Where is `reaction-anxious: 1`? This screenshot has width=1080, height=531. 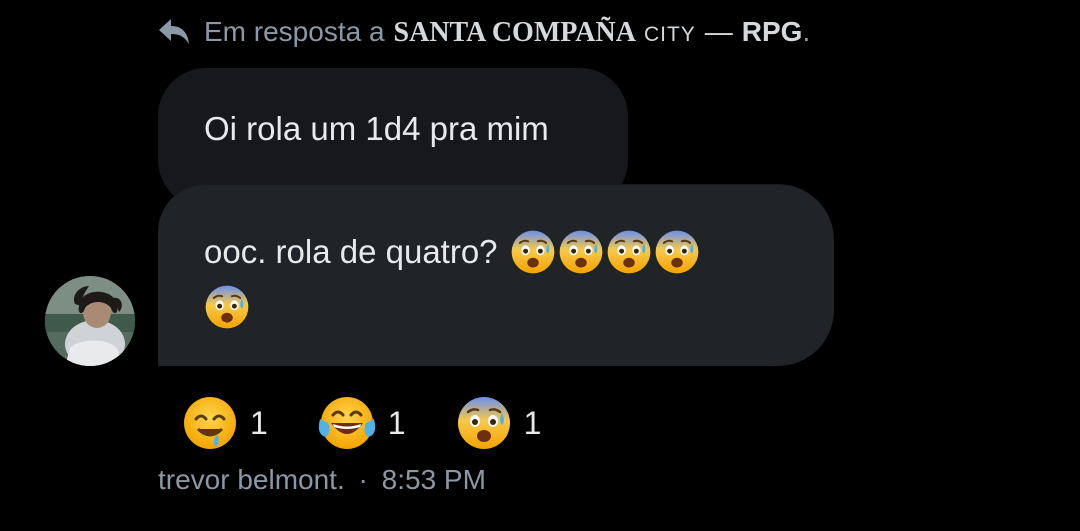 reaction-anxious: 1 is located at coordinates (499, 423).